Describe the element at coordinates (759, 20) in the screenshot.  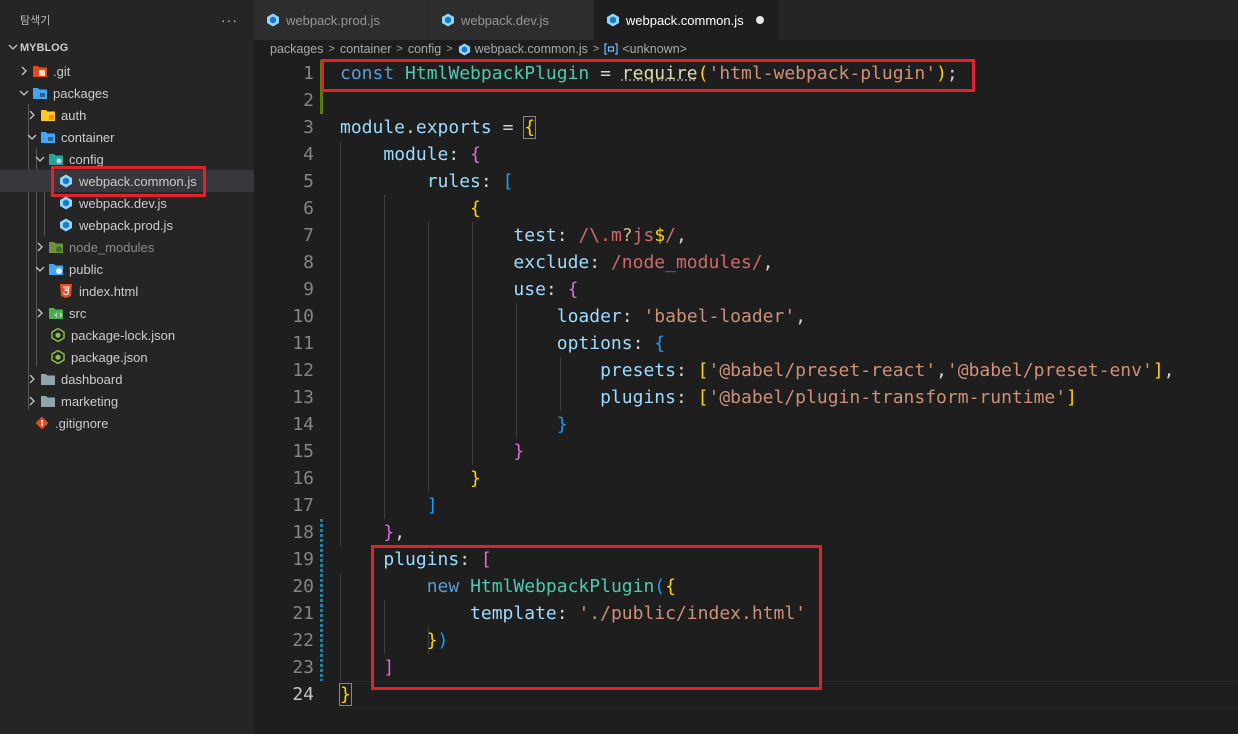
I see `unsaved-dot-icon` at that location.